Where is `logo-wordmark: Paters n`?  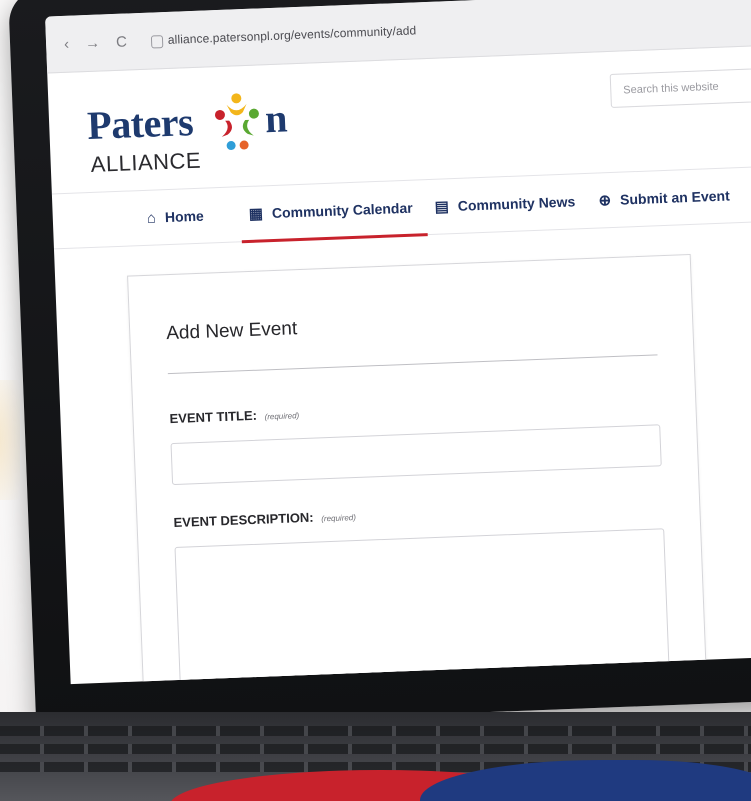
logo-wordmark: Paters n is located at coordinates (187, 122).